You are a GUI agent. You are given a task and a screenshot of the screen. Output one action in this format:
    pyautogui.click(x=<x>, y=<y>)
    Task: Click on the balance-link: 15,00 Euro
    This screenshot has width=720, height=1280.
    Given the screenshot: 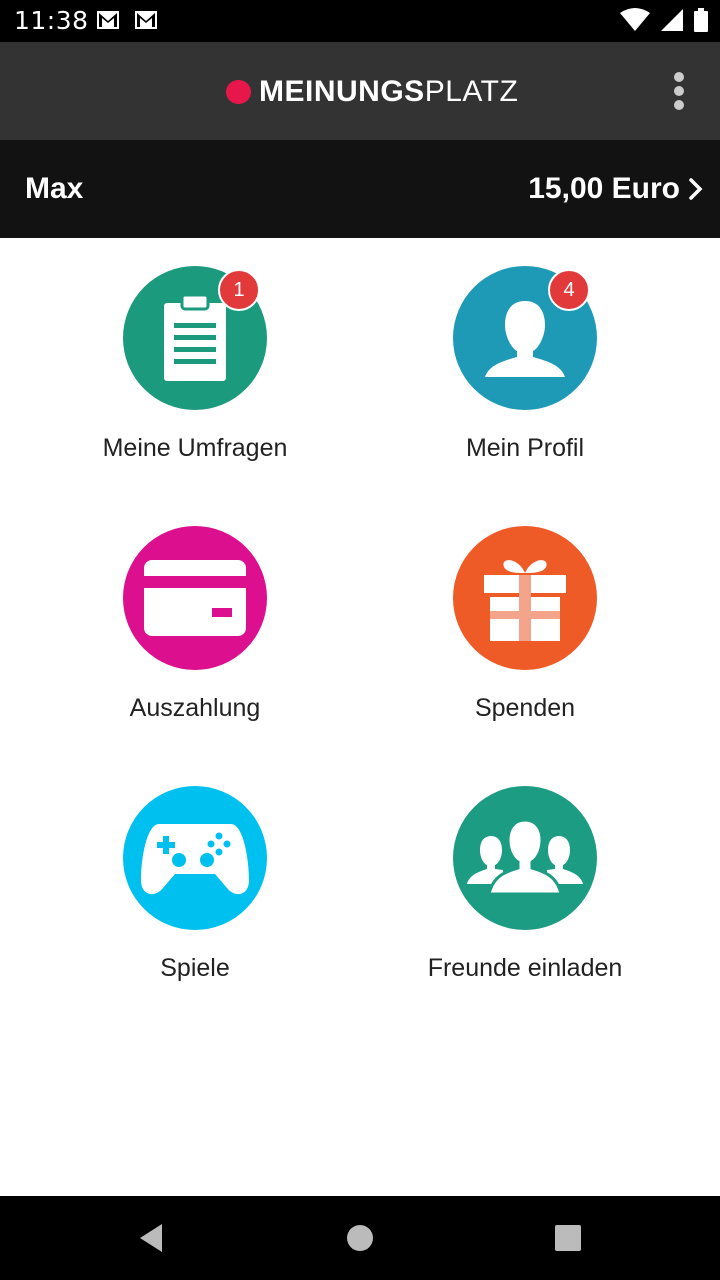 What is the action you would take?
    pyautogui.click(x=616, y=189)
    